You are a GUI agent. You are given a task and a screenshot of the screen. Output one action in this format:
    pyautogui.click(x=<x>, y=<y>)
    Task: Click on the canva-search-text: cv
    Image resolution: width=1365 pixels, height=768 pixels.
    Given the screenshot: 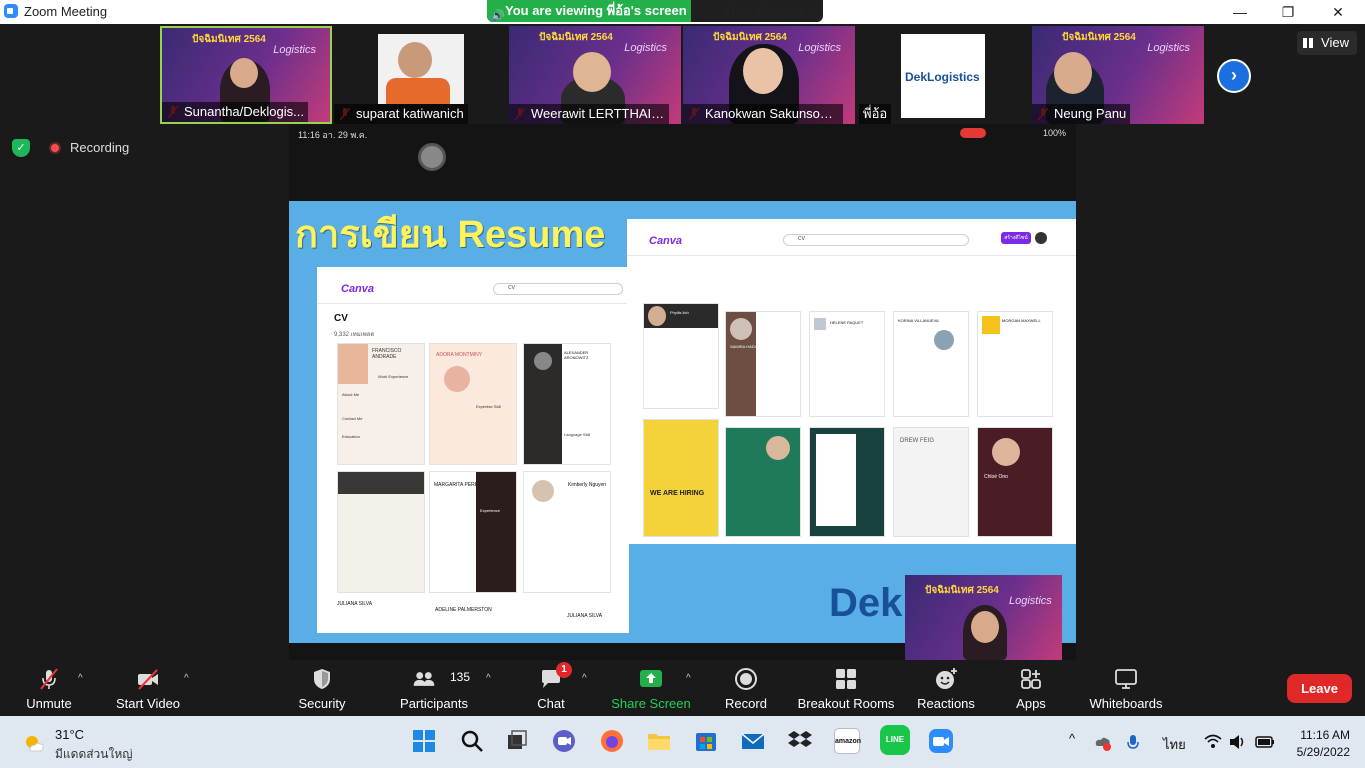 What is the action you would take?
    pyautogui.click(x=511, y=287)
    